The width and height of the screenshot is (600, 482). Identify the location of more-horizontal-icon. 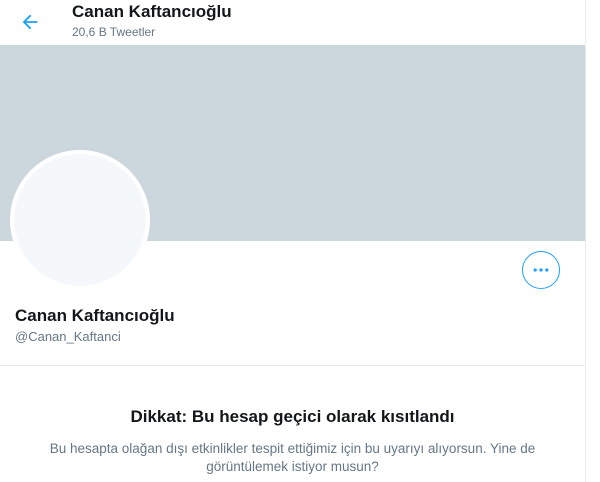
(541, 270).